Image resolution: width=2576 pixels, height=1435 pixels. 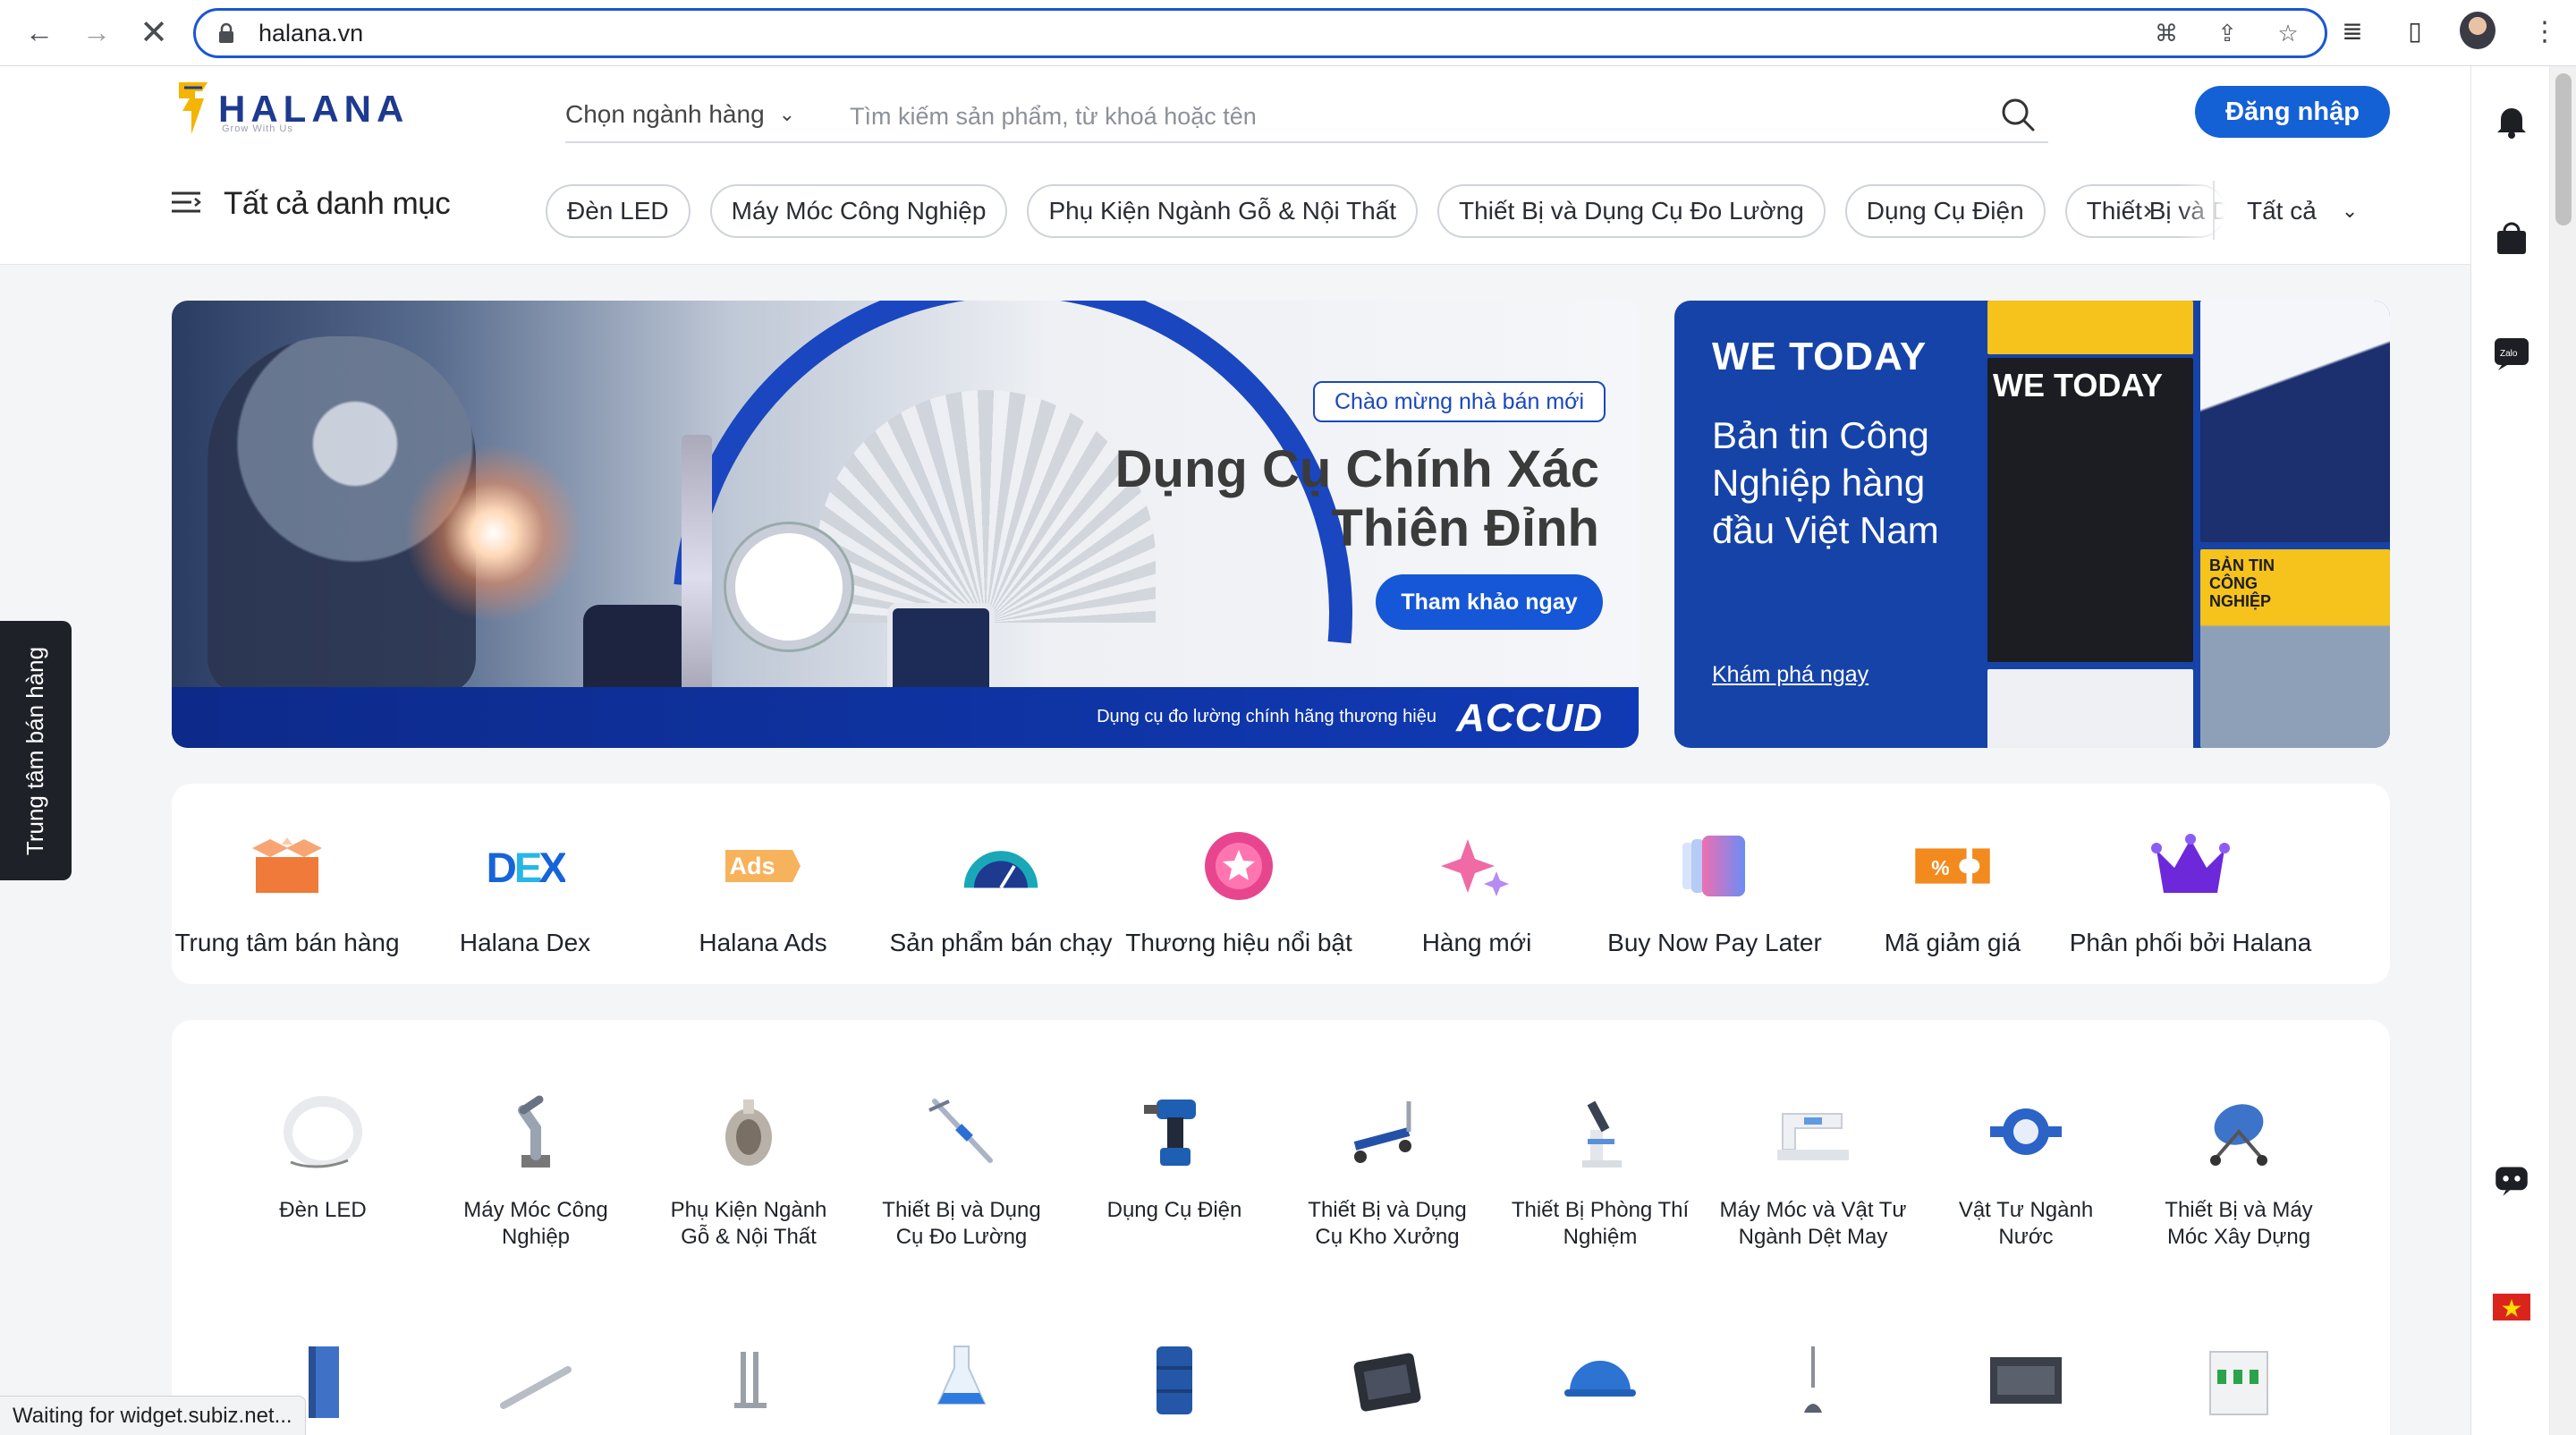 What do you see at coordinates (1600, 1167) in the screenshot?
I see `category-phong-thi-nghiem: Thiết Bị Phòng Thí Nghiệm` at bounding box center [1600, 1167].